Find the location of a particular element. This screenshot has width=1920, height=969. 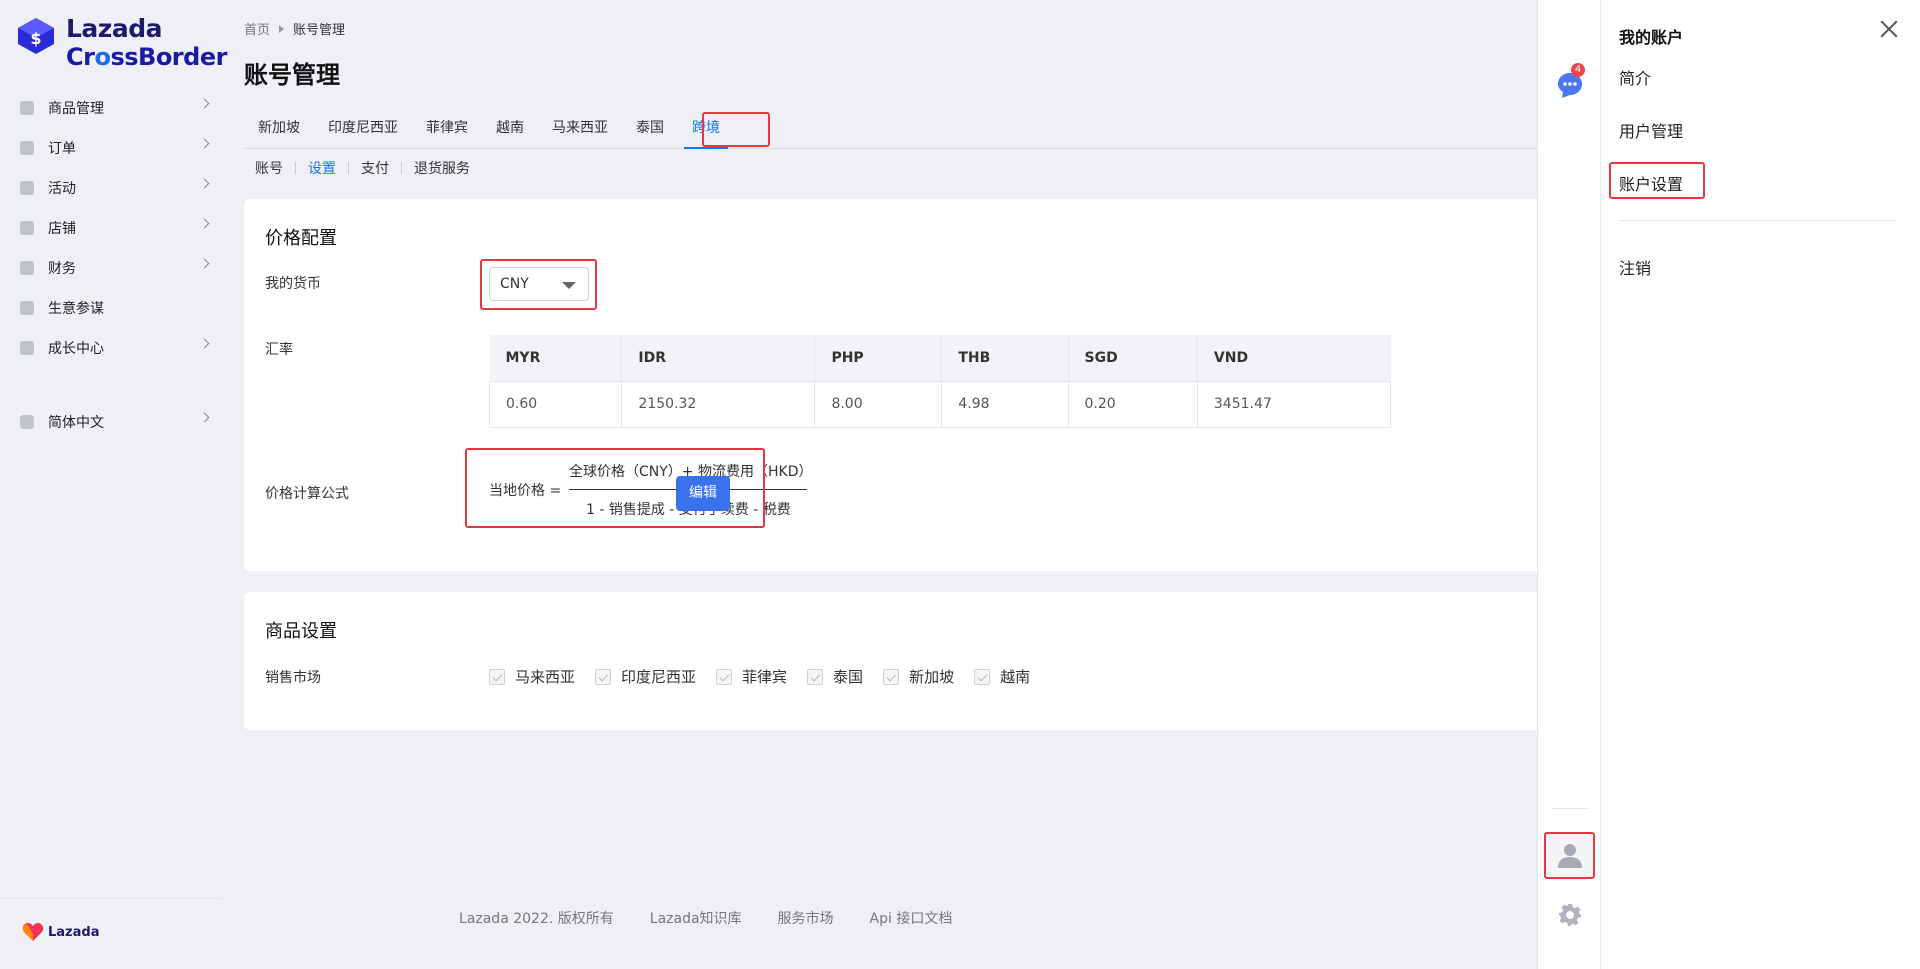

market-option: 新加坡 is located at coordinates (918, 676).